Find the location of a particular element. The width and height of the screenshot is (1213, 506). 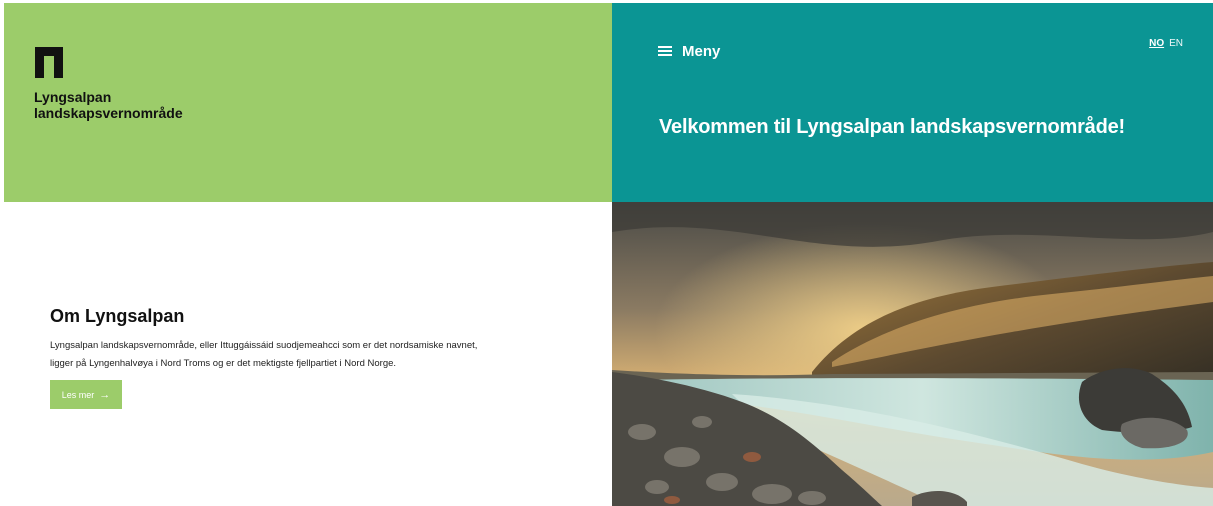

lang-en-link: EN is located at coordinates (1176, 43).